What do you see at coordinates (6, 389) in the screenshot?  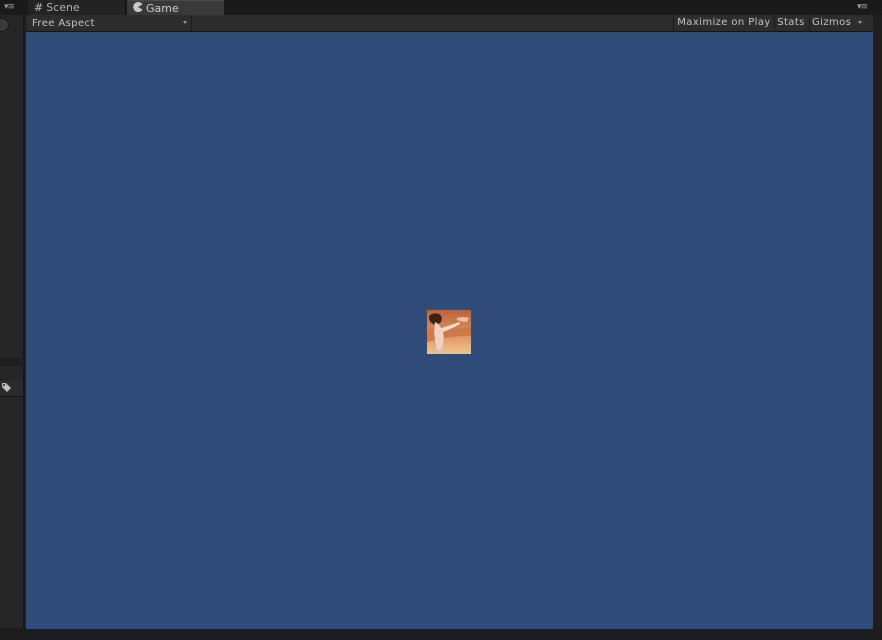 I see `tag-icon` at bounding box center [6, 389].